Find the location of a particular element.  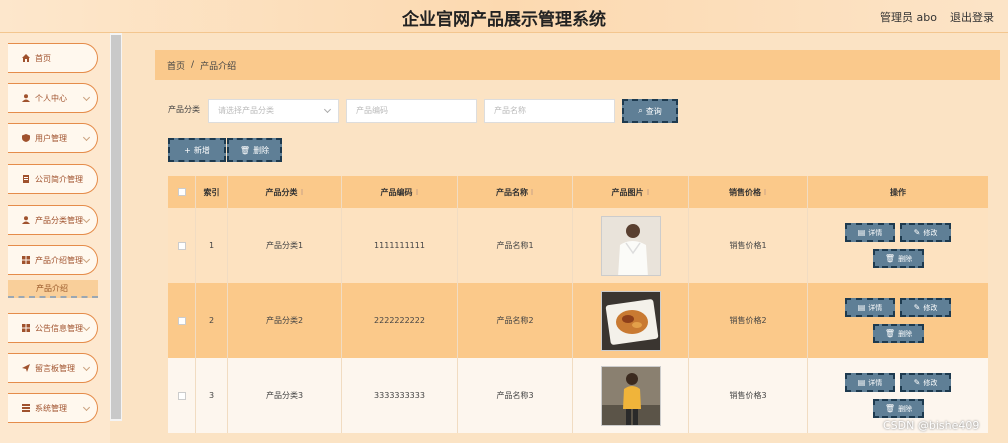

batch-delete-label: 删除 is located at coordinates (261, 150).